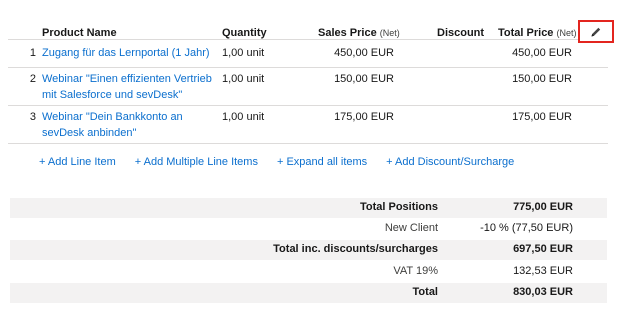 This screenshot has width=624, height=321. What do you see at coordinates (112, 117) in the screenshot?
I see `product-link-line1: Webinar "Dein Bankkonto an` at bounding box center [112, 117].